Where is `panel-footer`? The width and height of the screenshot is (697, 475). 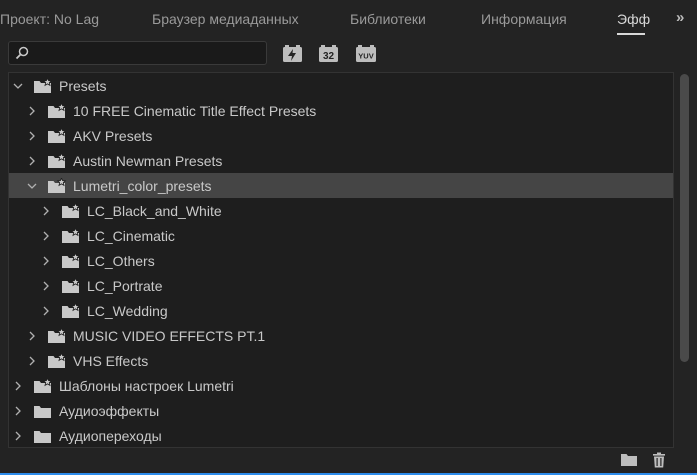
panel-footer is located at coordinates (348, 460).